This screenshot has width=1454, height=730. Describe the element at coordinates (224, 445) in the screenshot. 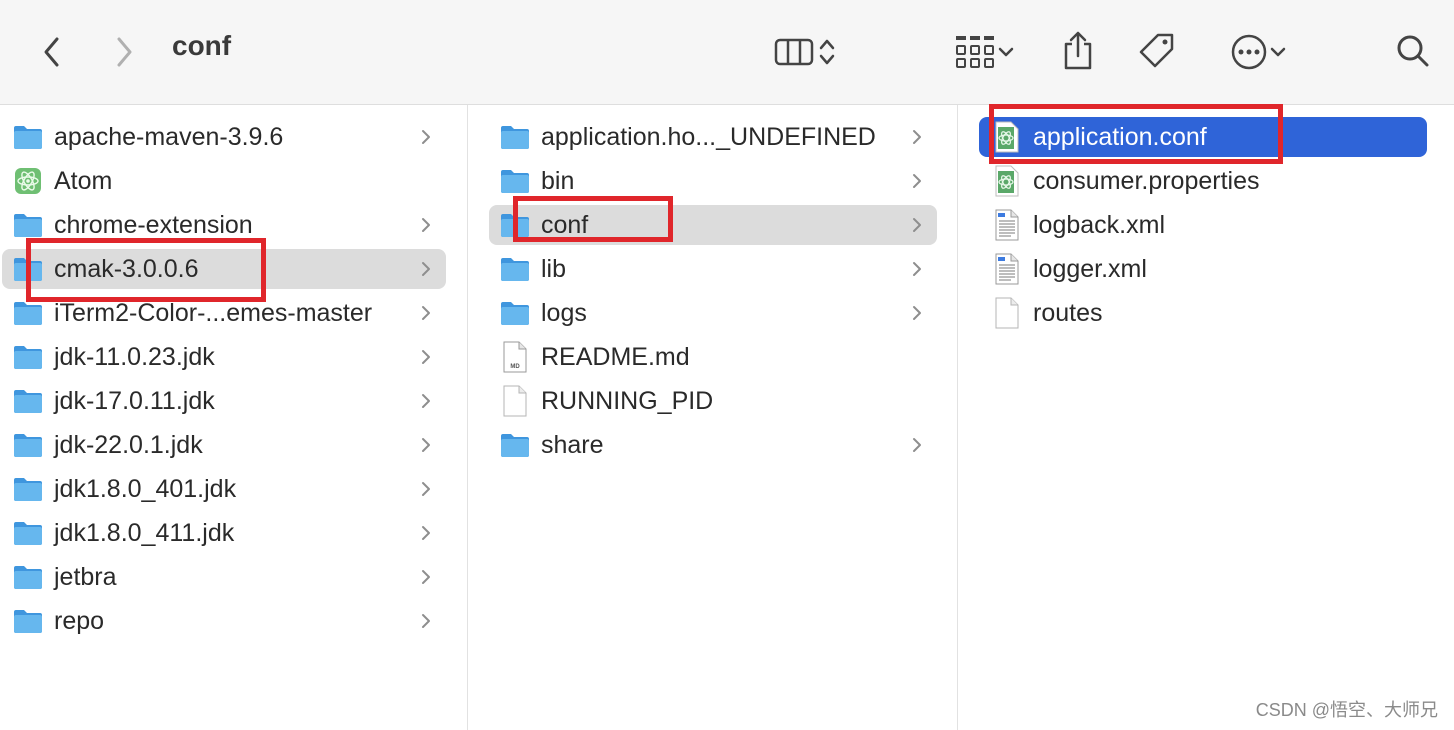

I see `list-item: jdk-22.0.1.jdk` at that location.